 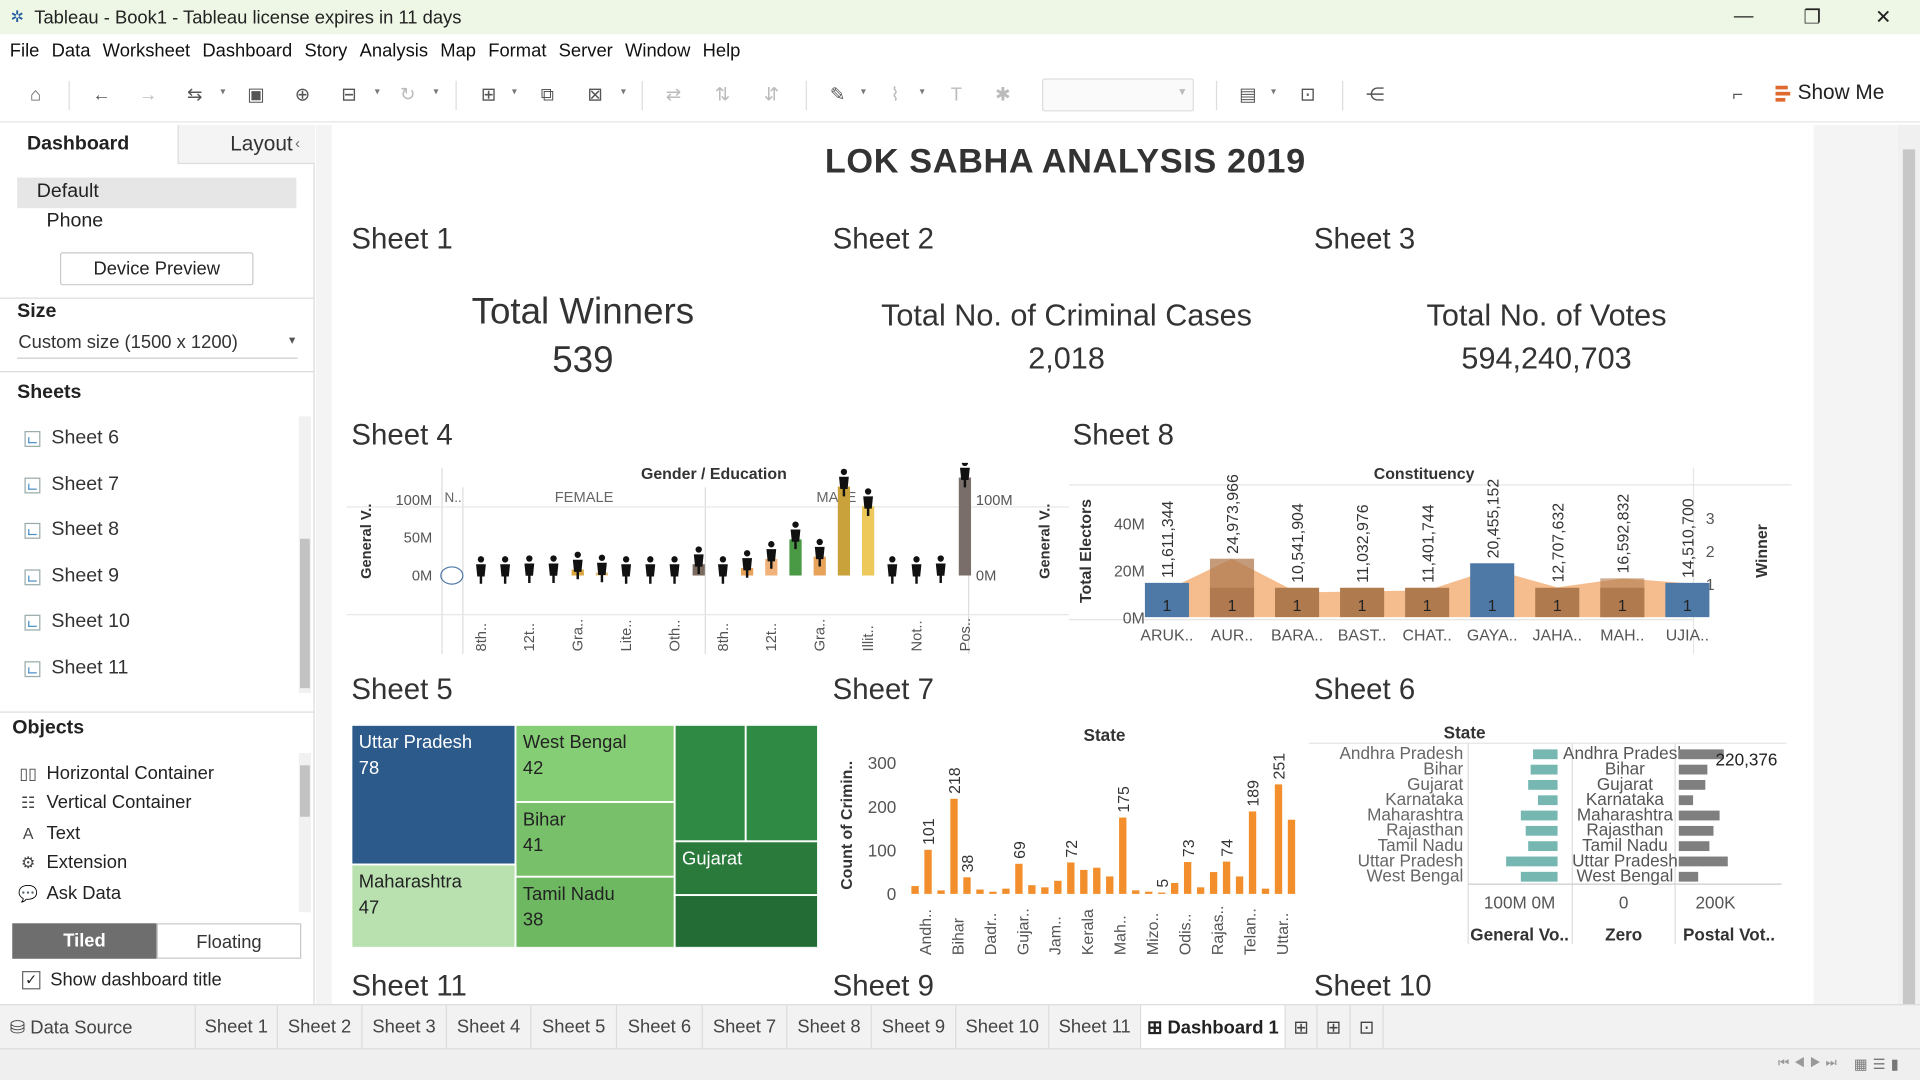 I want to click on sheet-list-item: Sheet 9, so click(x=71, y=577).